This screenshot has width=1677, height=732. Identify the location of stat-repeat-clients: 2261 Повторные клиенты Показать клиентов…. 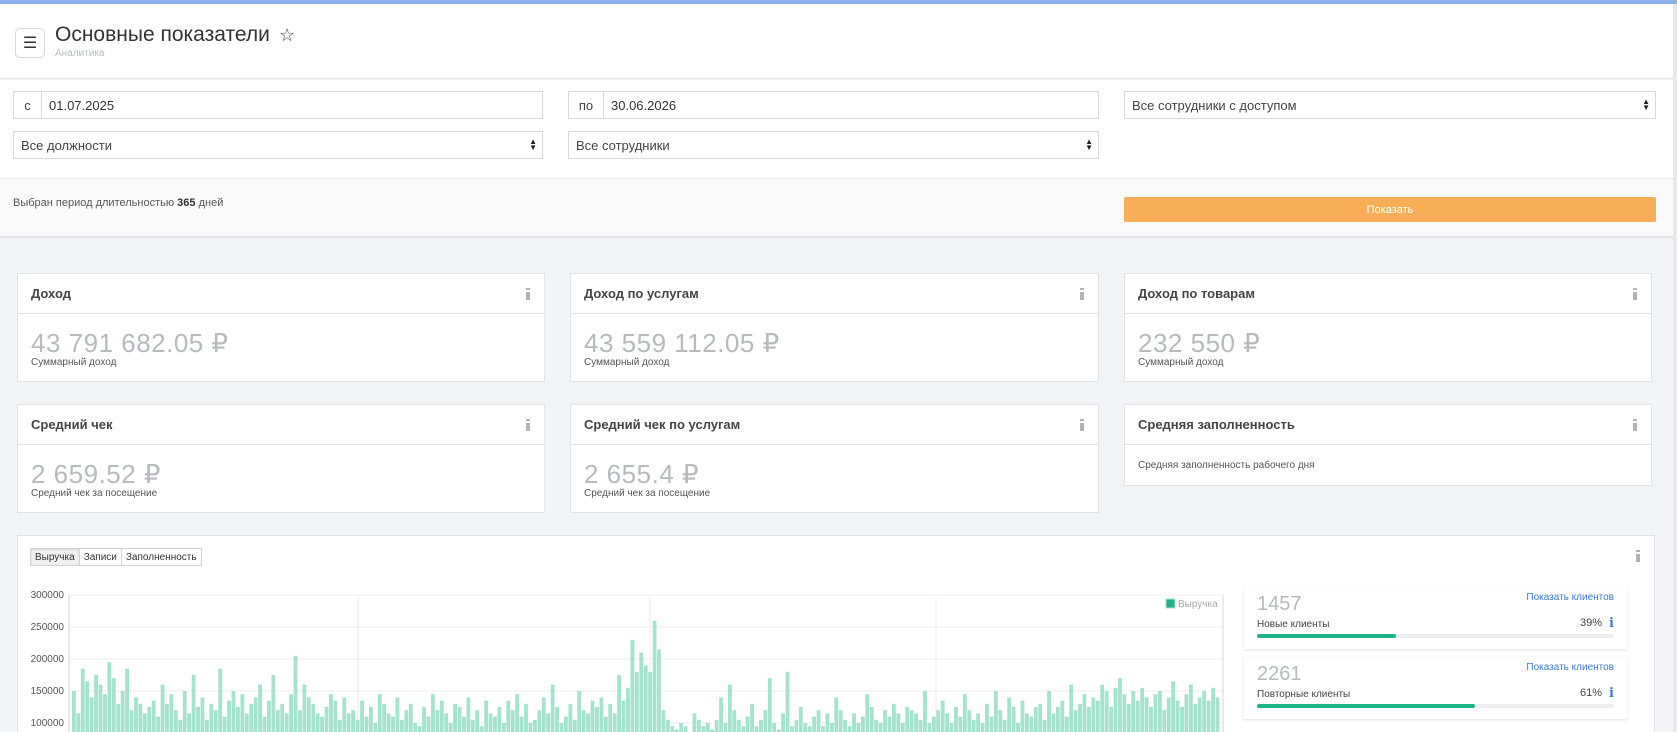
(1435, 688).